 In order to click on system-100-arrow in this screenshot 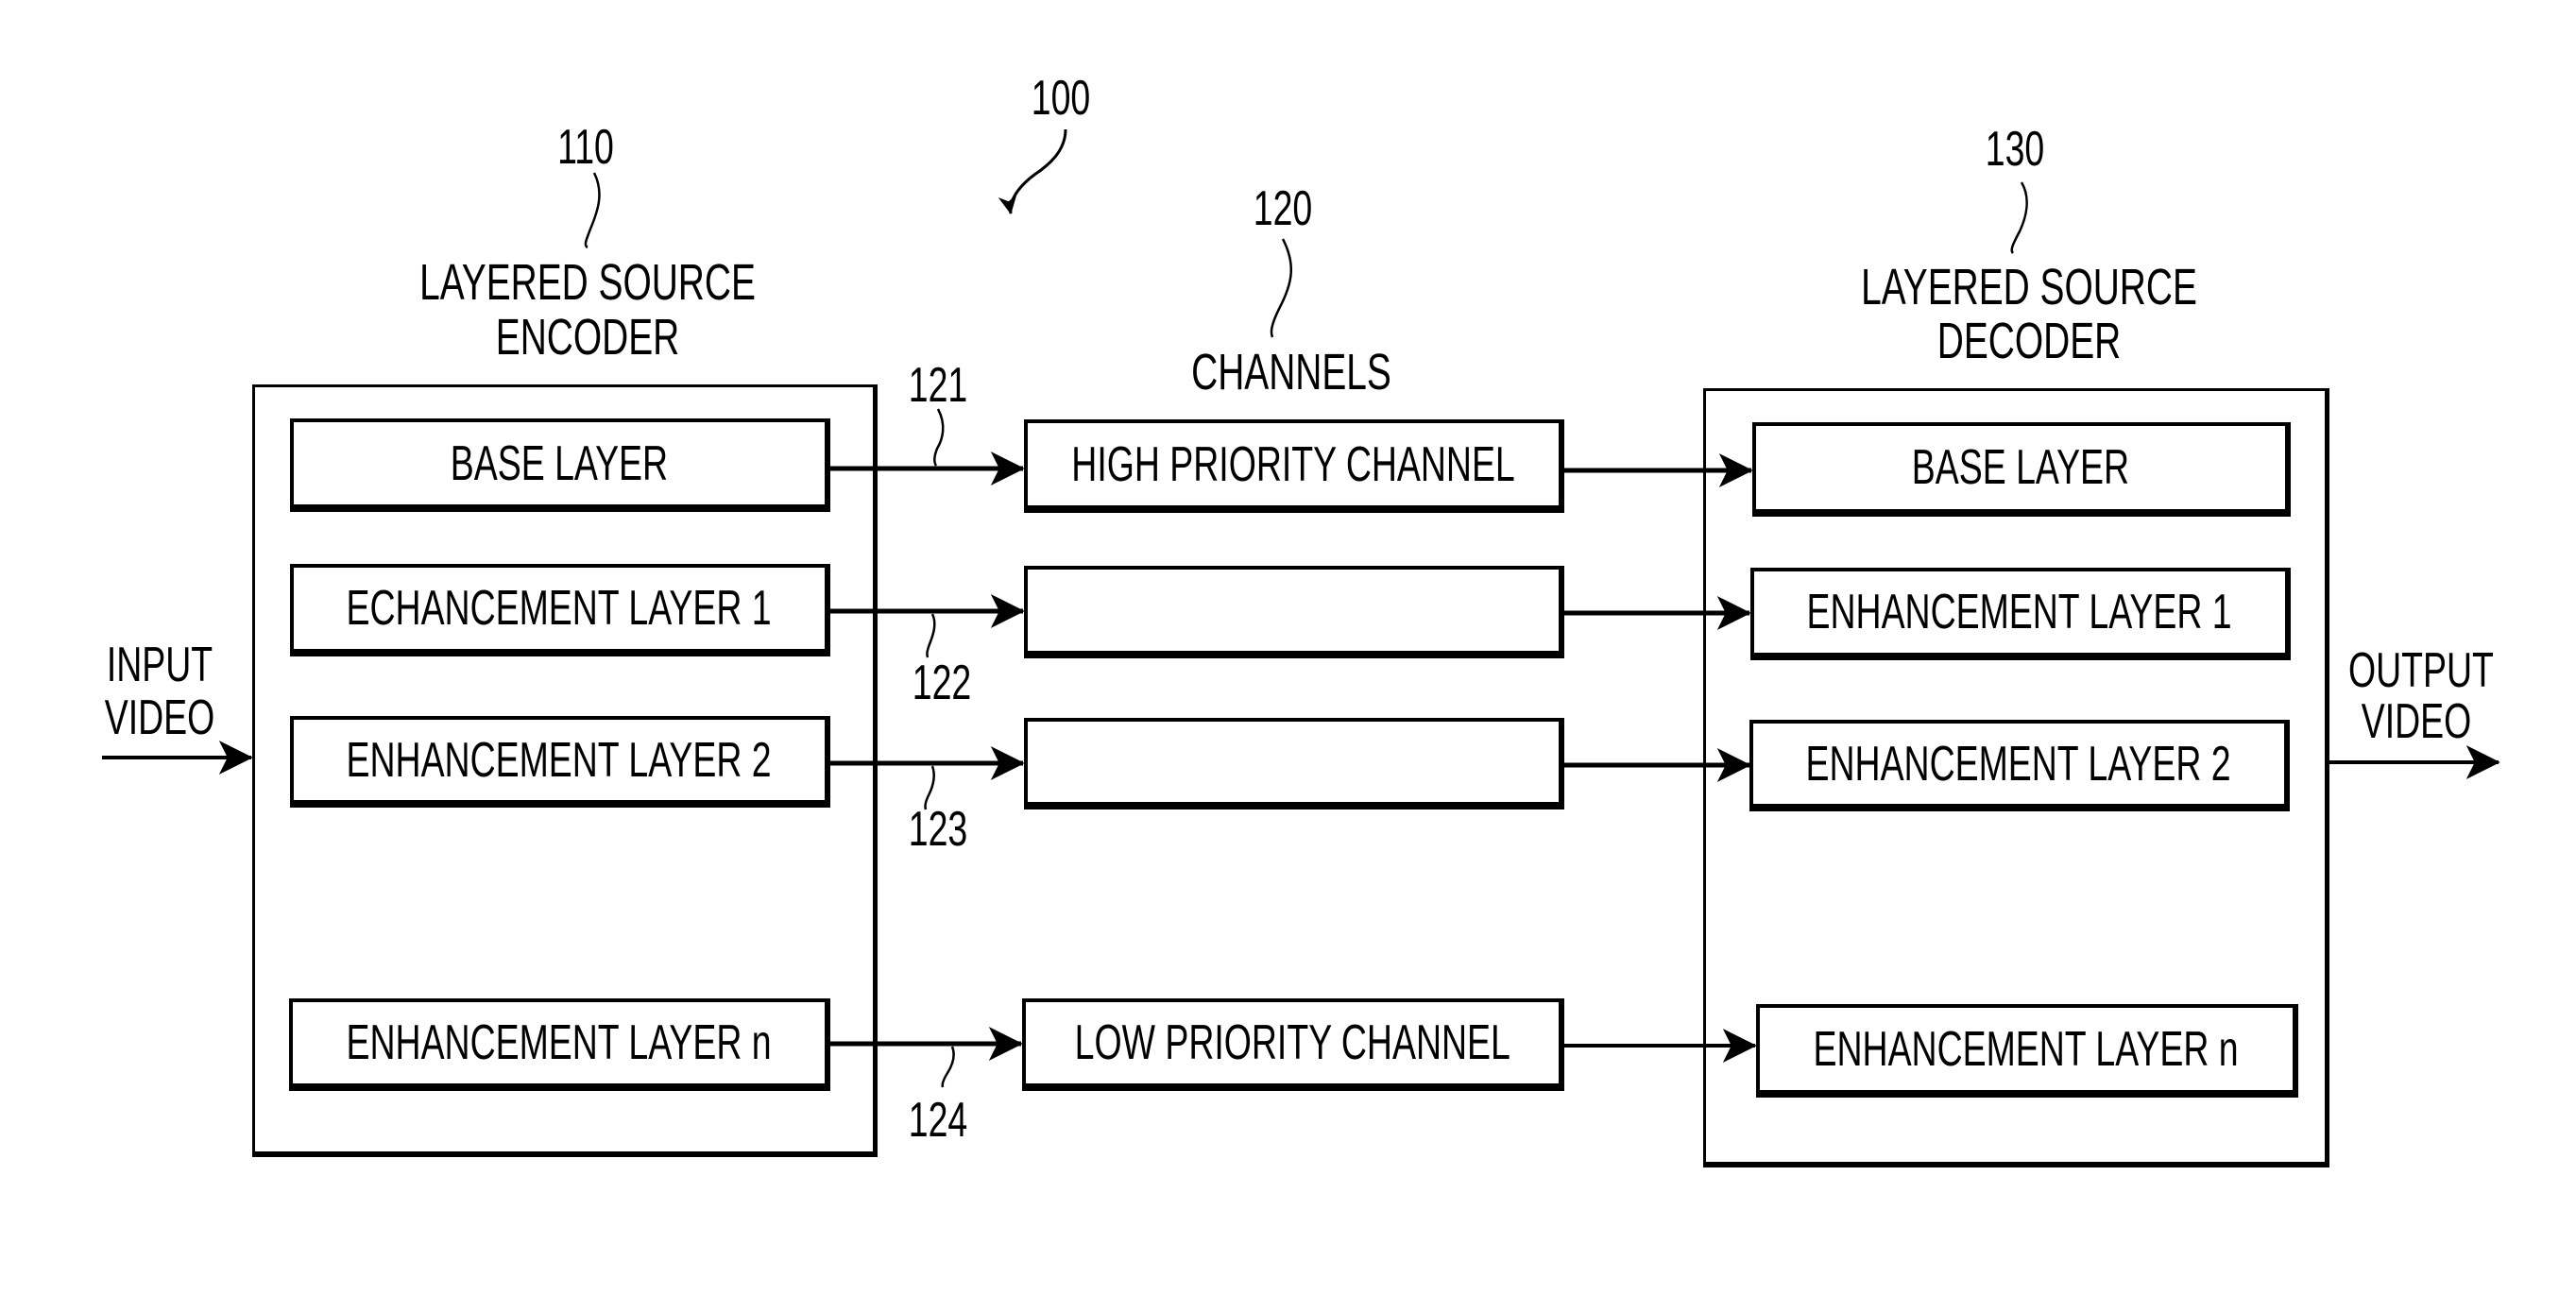, I will do `click(1032, 171)`.